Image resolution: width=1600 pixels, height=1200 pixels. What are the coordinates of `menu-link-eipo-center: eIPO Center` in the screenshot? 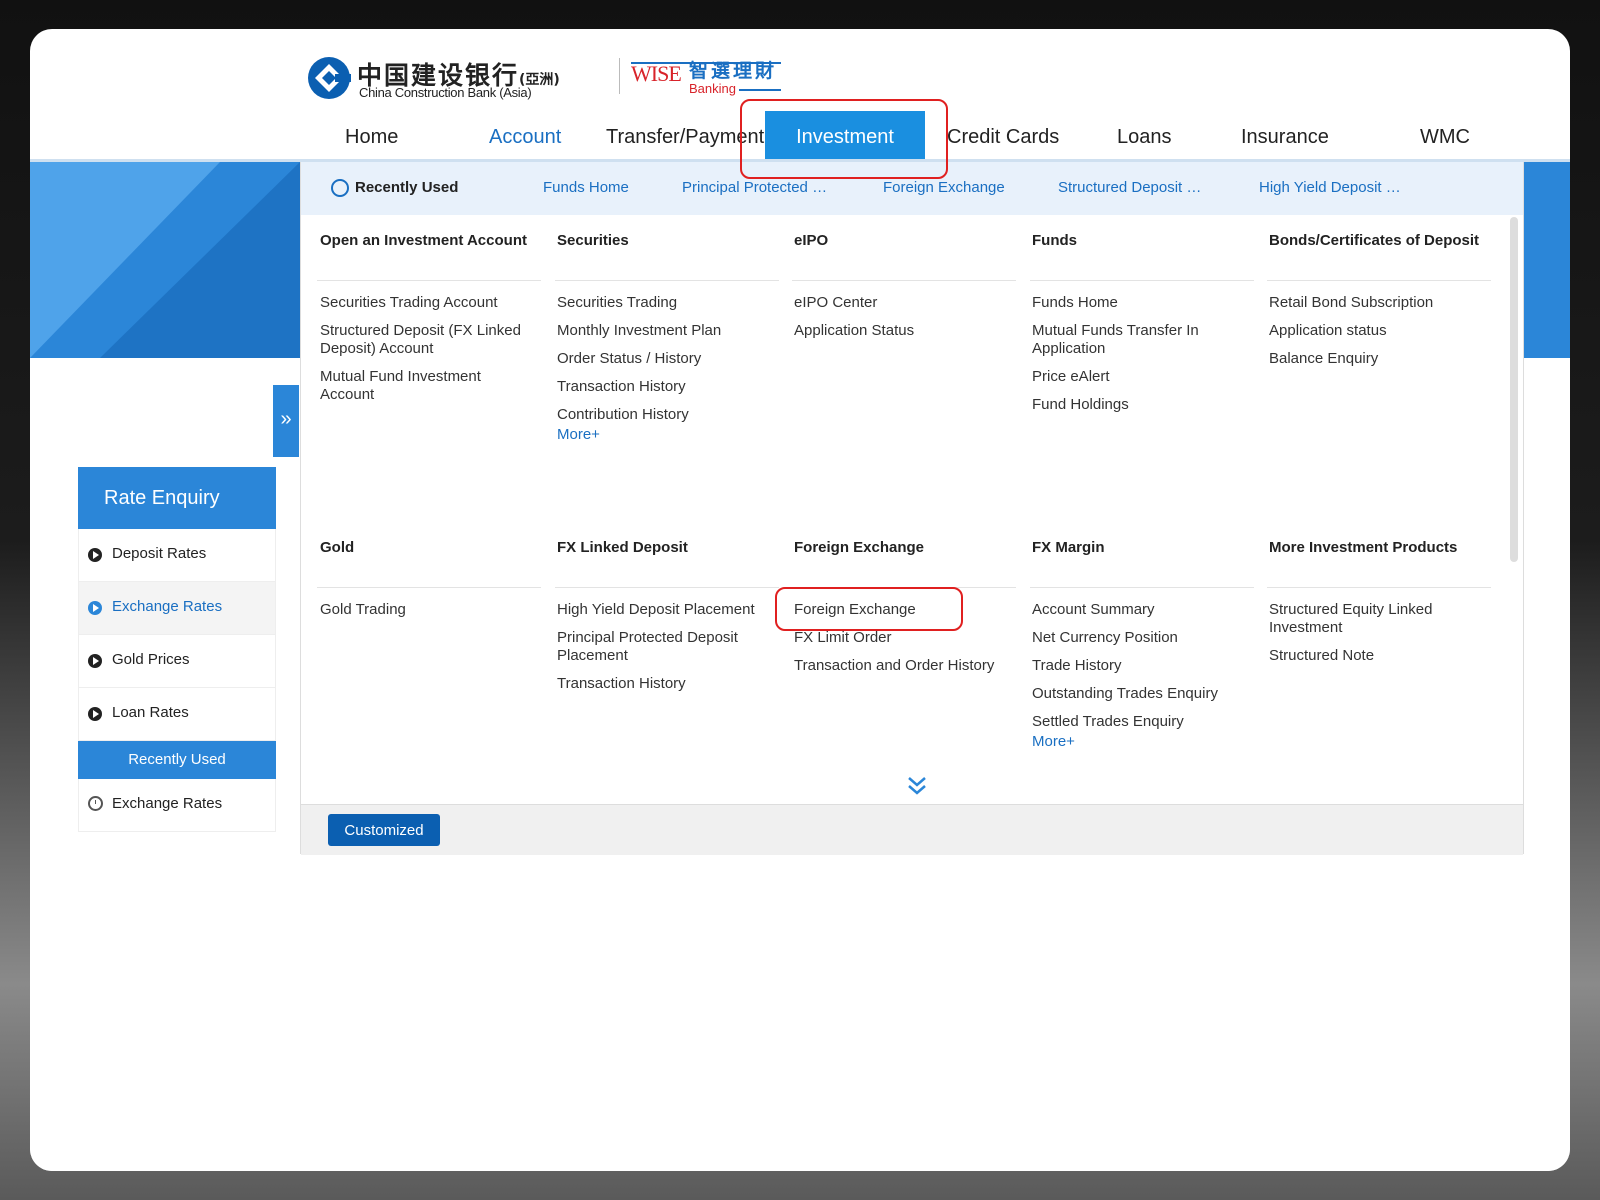 It's located at (835, 303).